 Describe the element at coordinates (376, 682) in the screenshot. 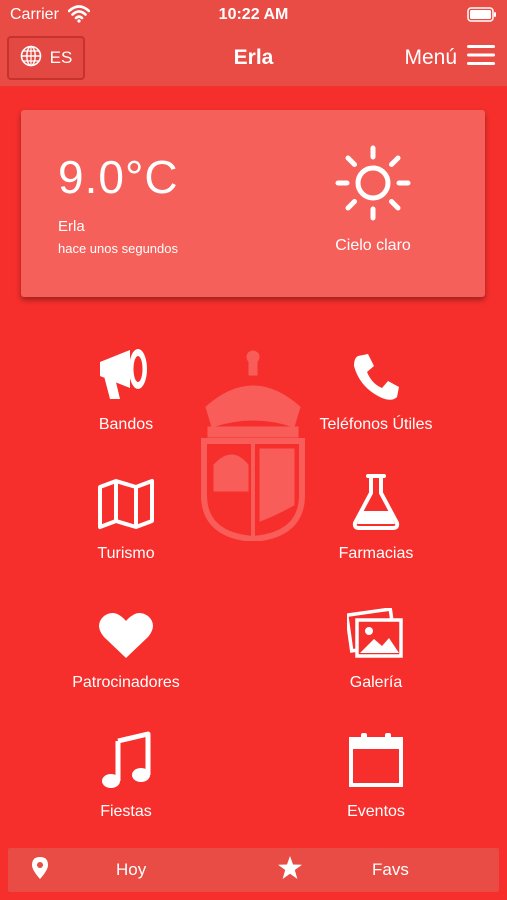

I see `grid-label: Galería` at that location.